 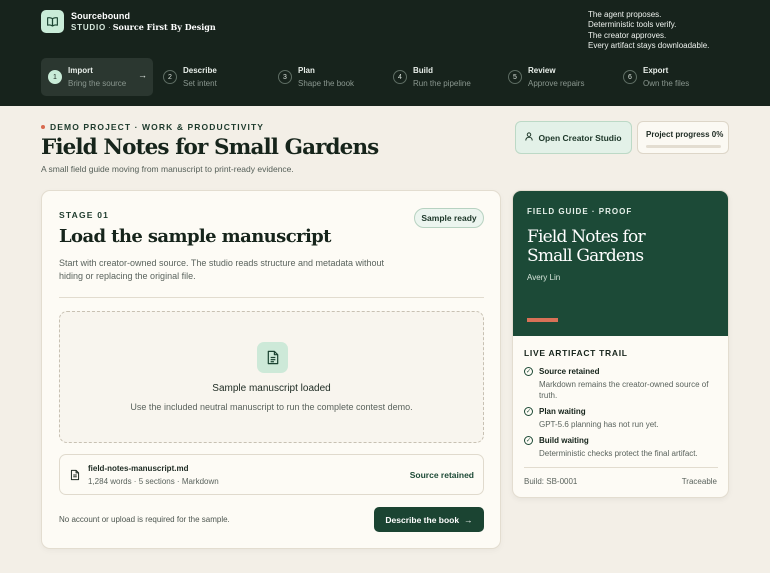 I want to click on file-meta: 1,284 words · 5 sections · Markdown, so click(x=153, y=481).